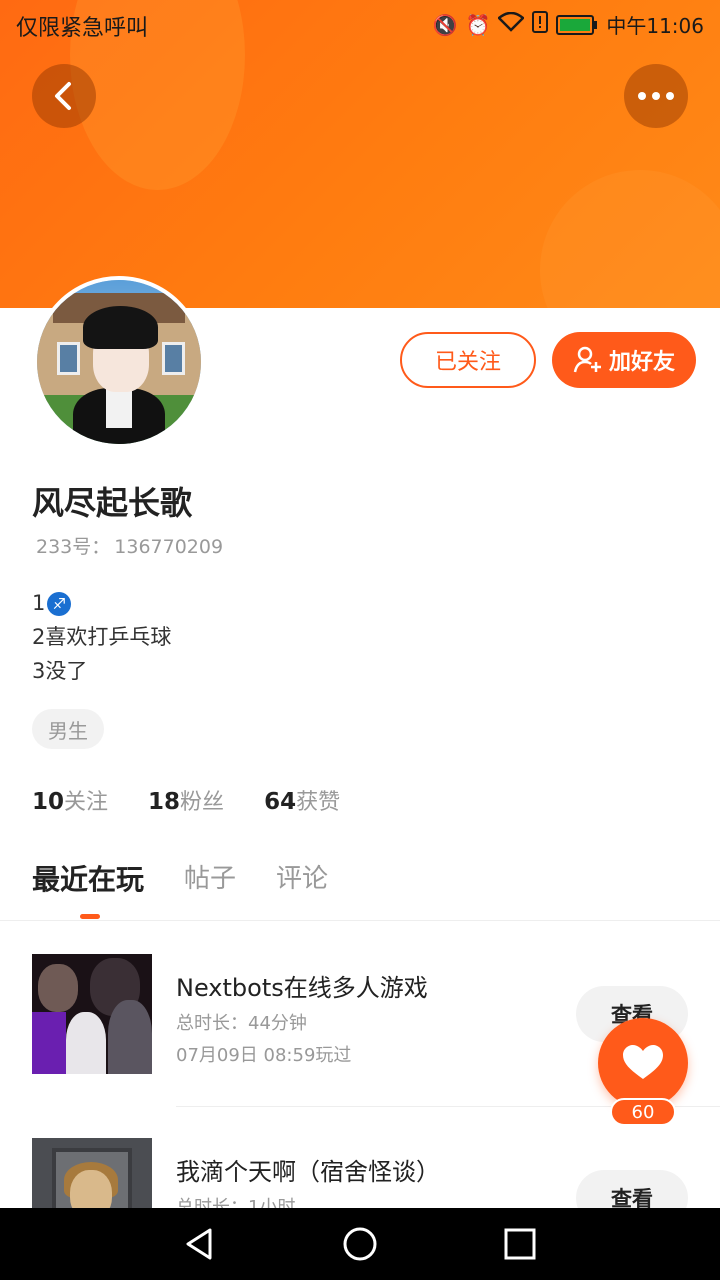 The image size is (720, 1280). Describe the element at coordinates (119, 362) in the screenshot. I see `avatar` at that location.